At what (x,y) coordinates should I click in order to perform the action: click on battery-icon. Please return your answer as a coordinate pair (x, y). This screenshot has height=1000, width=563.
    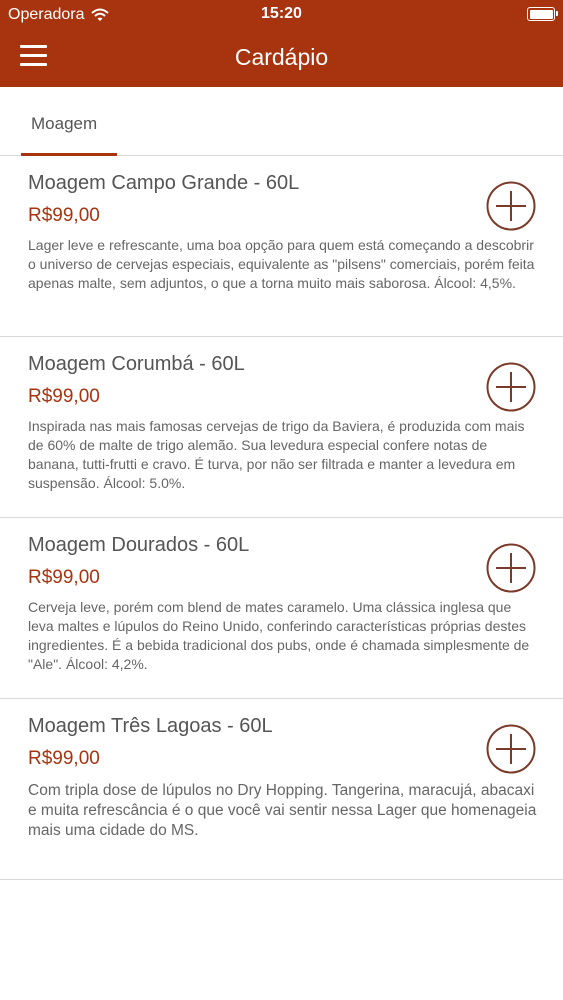
    Looking at the image, I should click on (542, 14).